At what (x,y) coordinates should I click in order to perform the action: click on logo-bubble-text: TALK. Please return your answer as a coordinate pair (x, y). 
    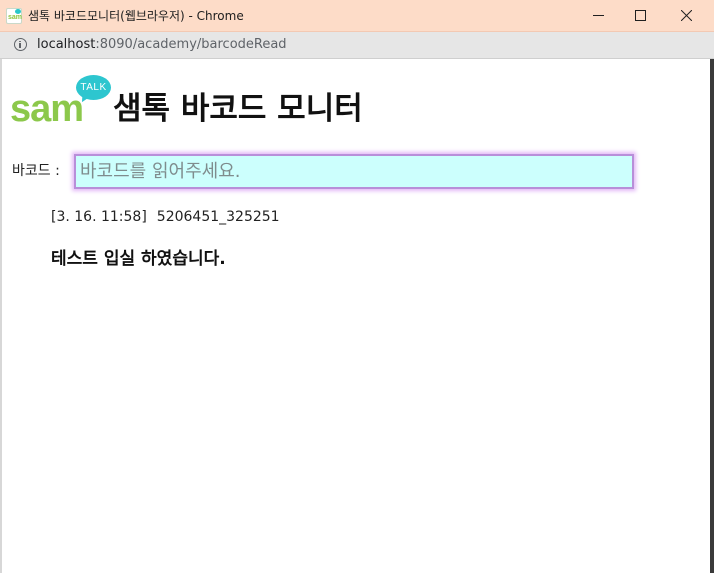
    Looking at the image, I should click on (93, 87).